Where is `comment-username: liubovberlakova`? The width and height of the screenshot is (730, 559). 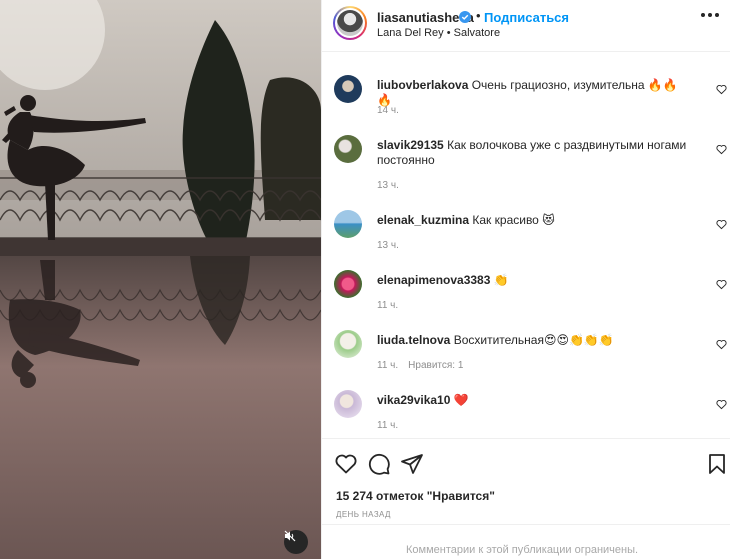
comment-username: liubovberlakova is located at coordinates (422, 85).